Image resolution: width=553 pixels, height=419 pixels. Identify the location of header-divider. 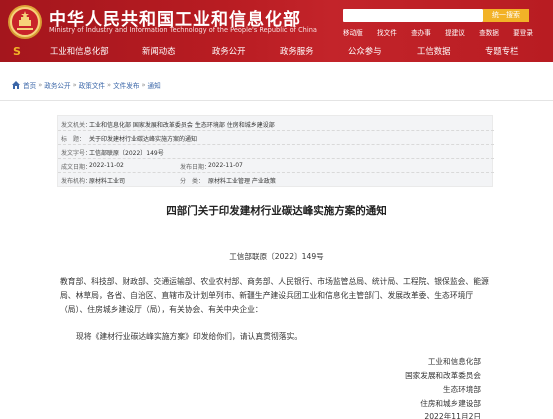
(276, 100).